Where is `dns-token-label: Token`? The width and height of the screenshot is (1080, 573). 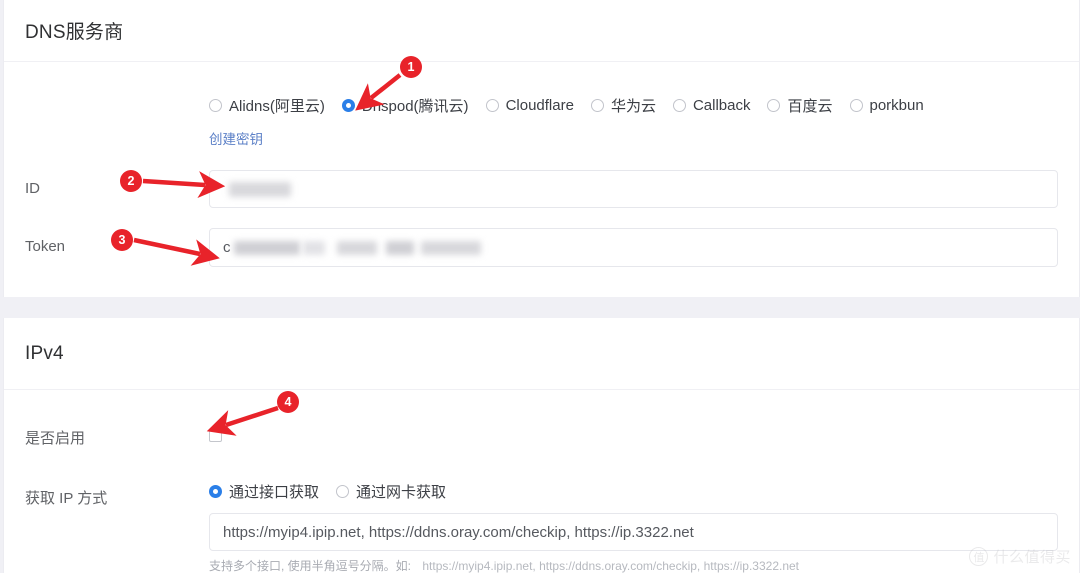
dns-token-label: Token is located at coordinates (45, 246).